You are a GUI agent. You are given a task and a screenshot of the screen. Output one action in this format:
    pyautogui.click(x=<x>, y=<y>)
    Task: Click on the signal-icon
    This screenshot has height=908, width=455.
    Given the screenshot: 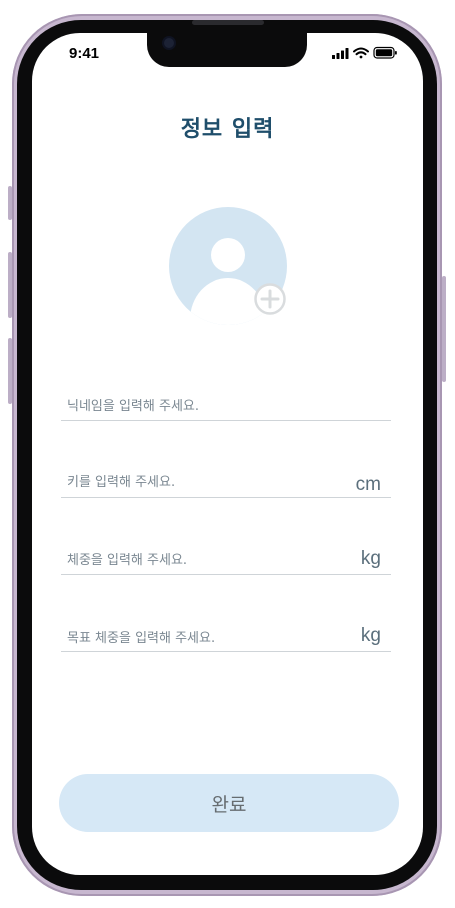 What is the action you would take?
    pyautogui.click(x=340, y=53)
    